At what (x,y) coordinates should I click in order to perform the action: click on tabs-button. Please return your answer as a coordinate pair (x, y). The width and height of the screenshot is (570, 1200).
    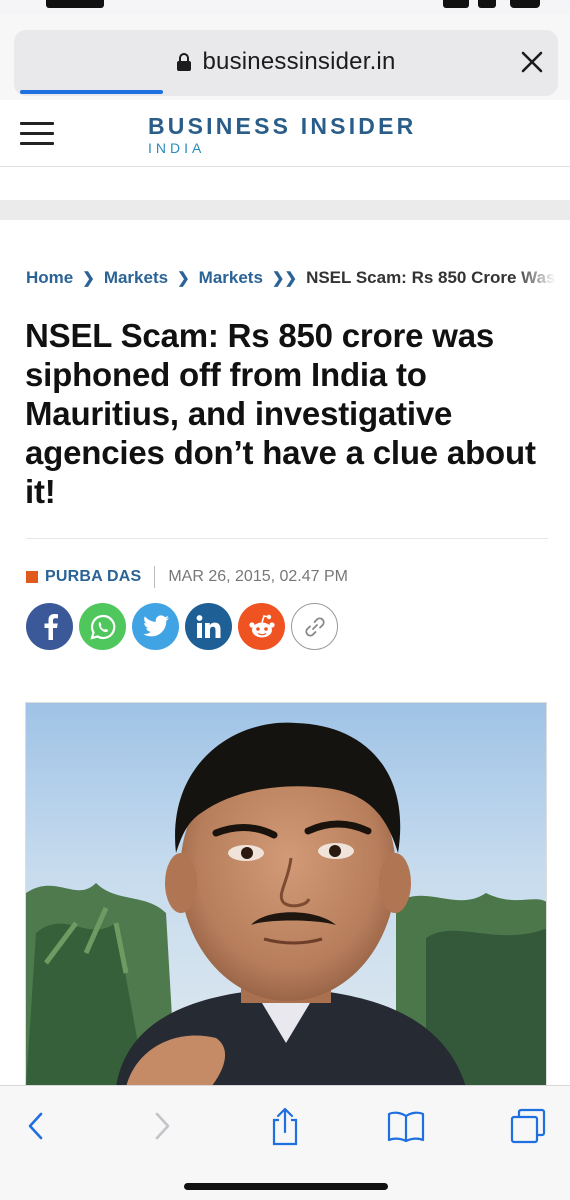
    Looking at the image, I should click on (528, 1126).